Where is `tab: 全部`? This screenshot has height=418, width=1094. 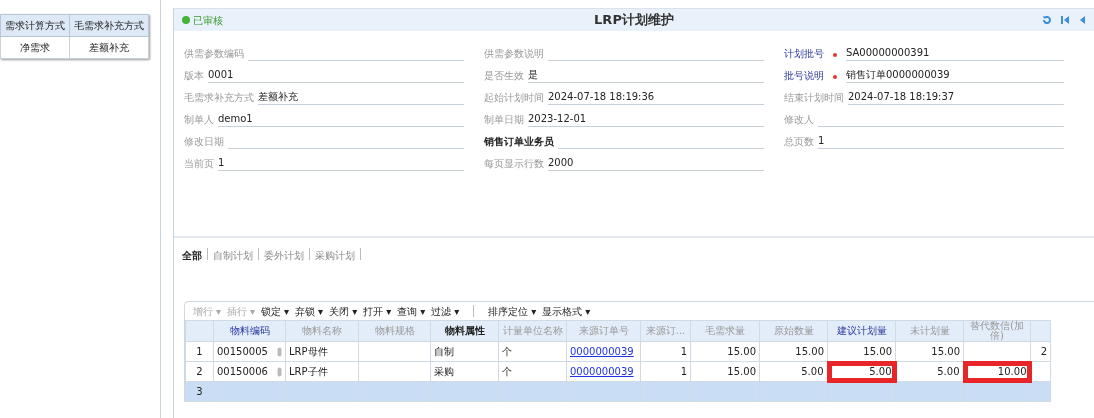 tab: 全部 is located at coordinates (192, 255).